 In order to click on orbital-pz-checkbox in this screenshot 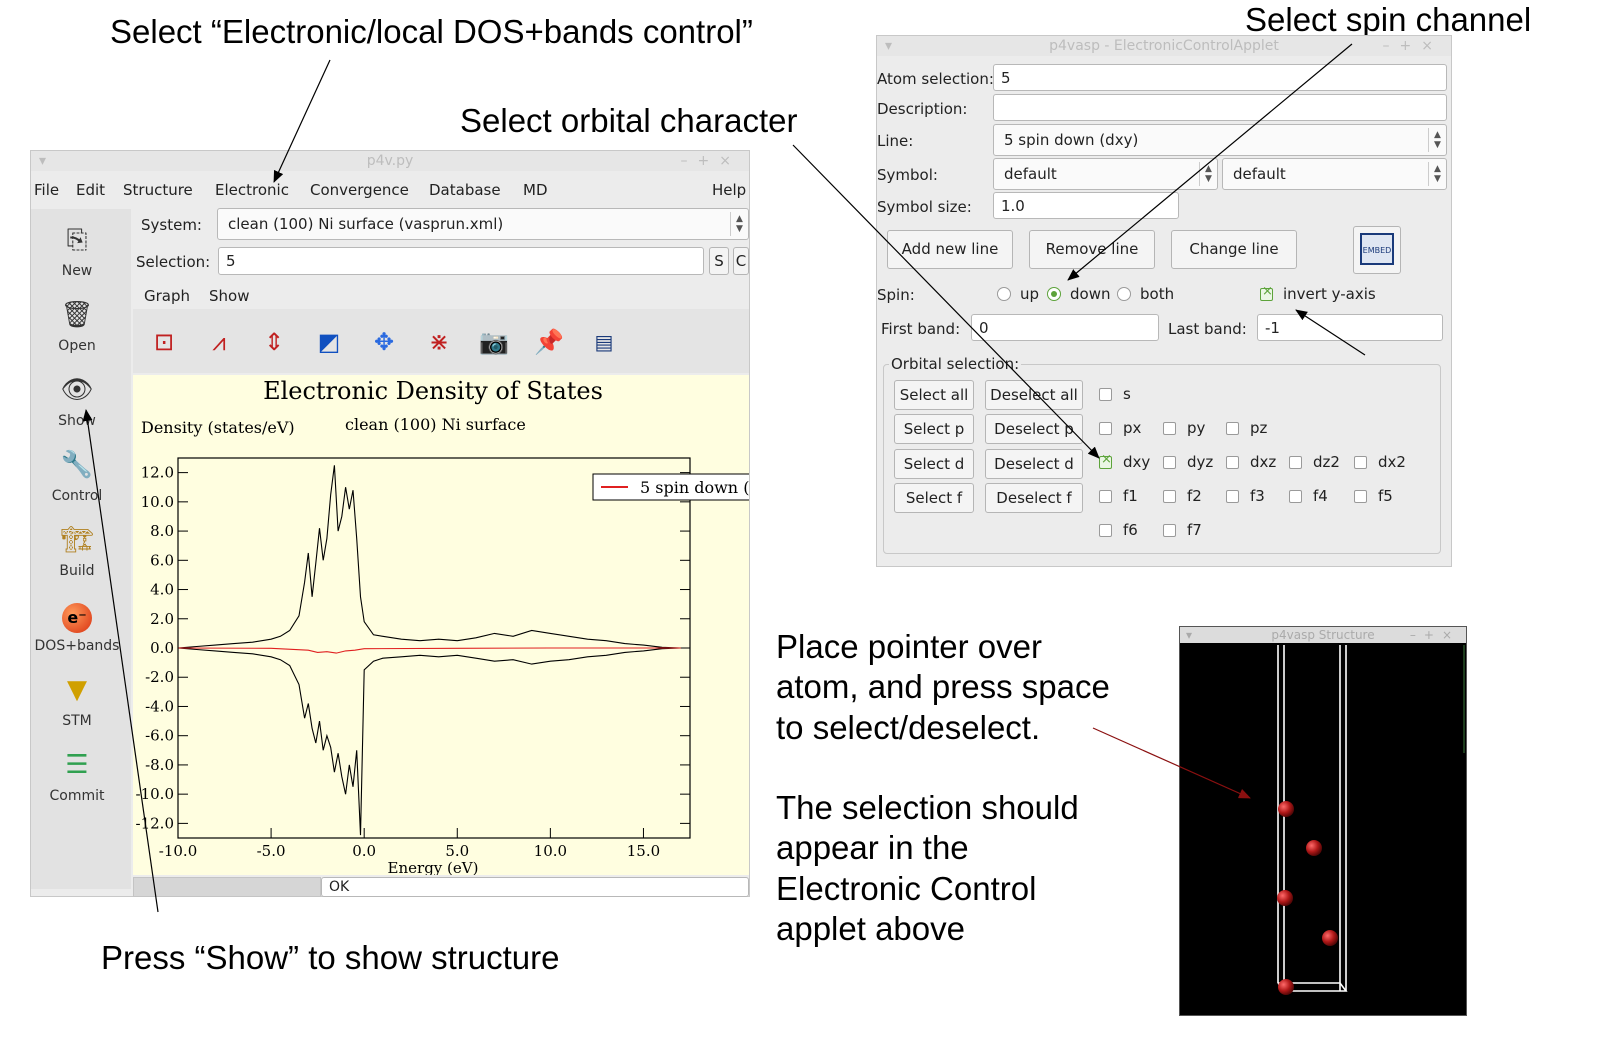, I will do `click(1232, 428)`.